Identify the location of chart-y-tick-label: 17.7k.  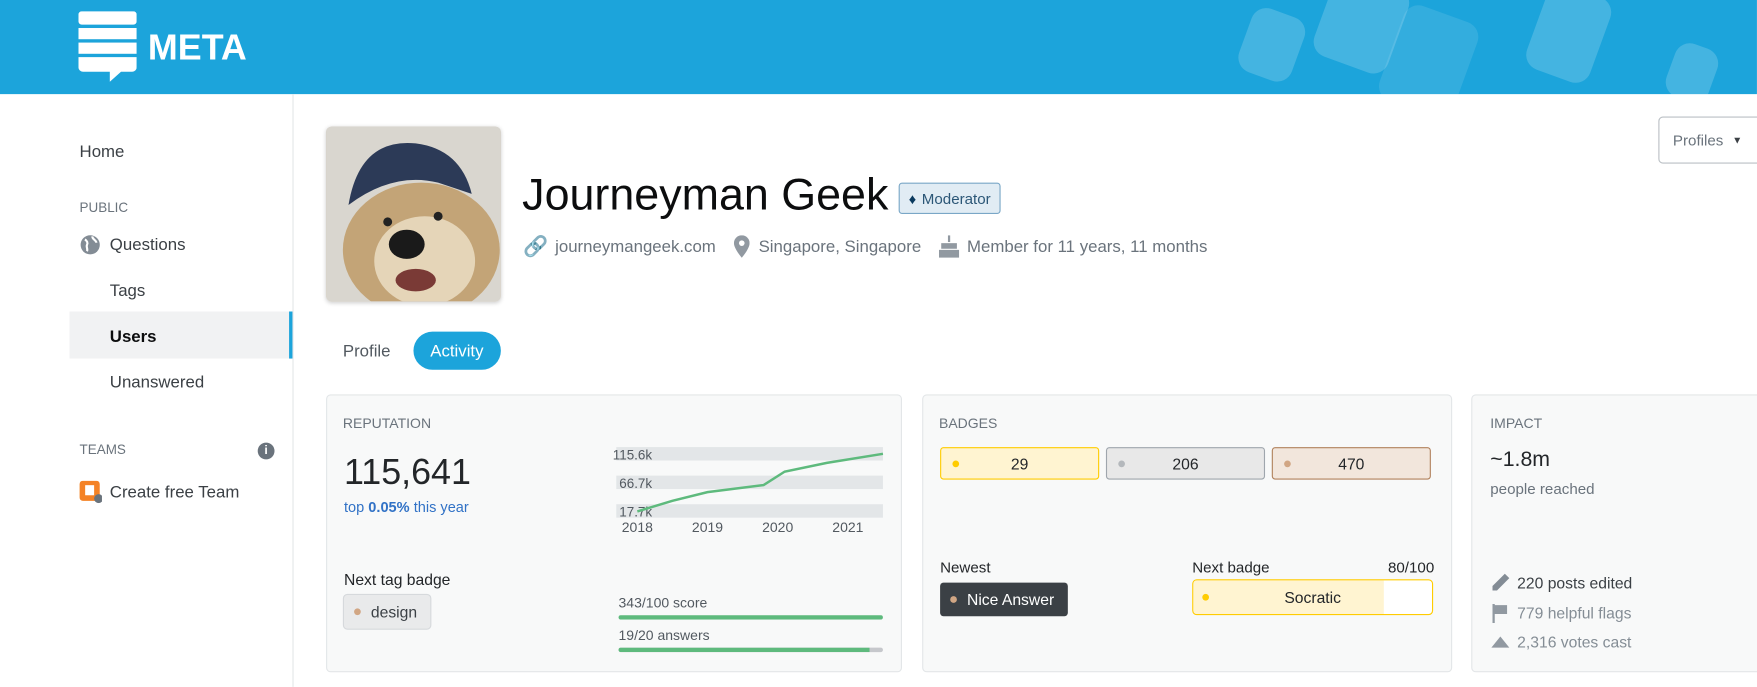
(635, 512).